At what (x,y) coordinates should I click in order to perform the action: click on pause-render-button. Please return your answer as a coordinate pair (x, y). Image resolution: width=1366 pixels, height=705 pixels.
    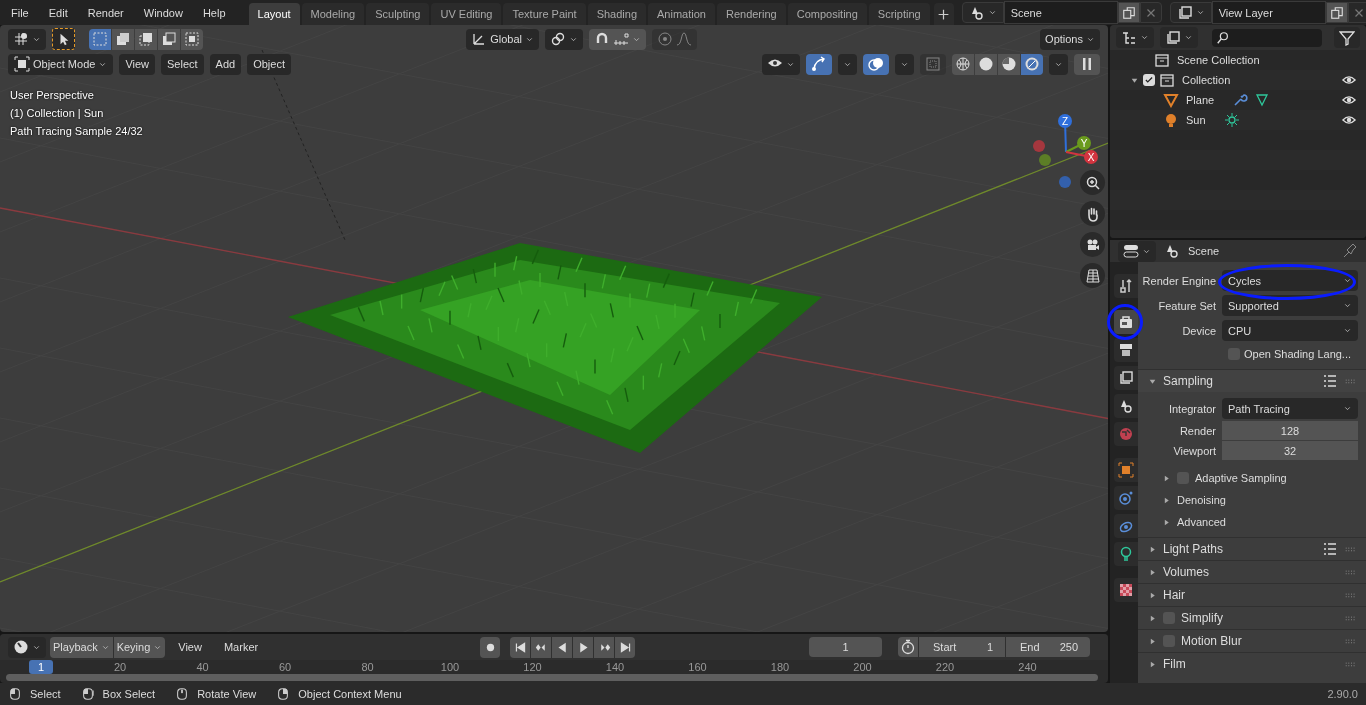
    Looking at the image, I should click on (1087, 64).